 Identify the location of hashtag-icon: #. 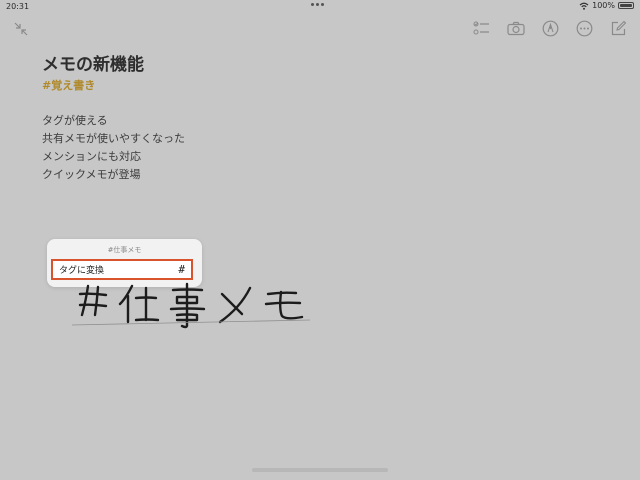
(181, 269).